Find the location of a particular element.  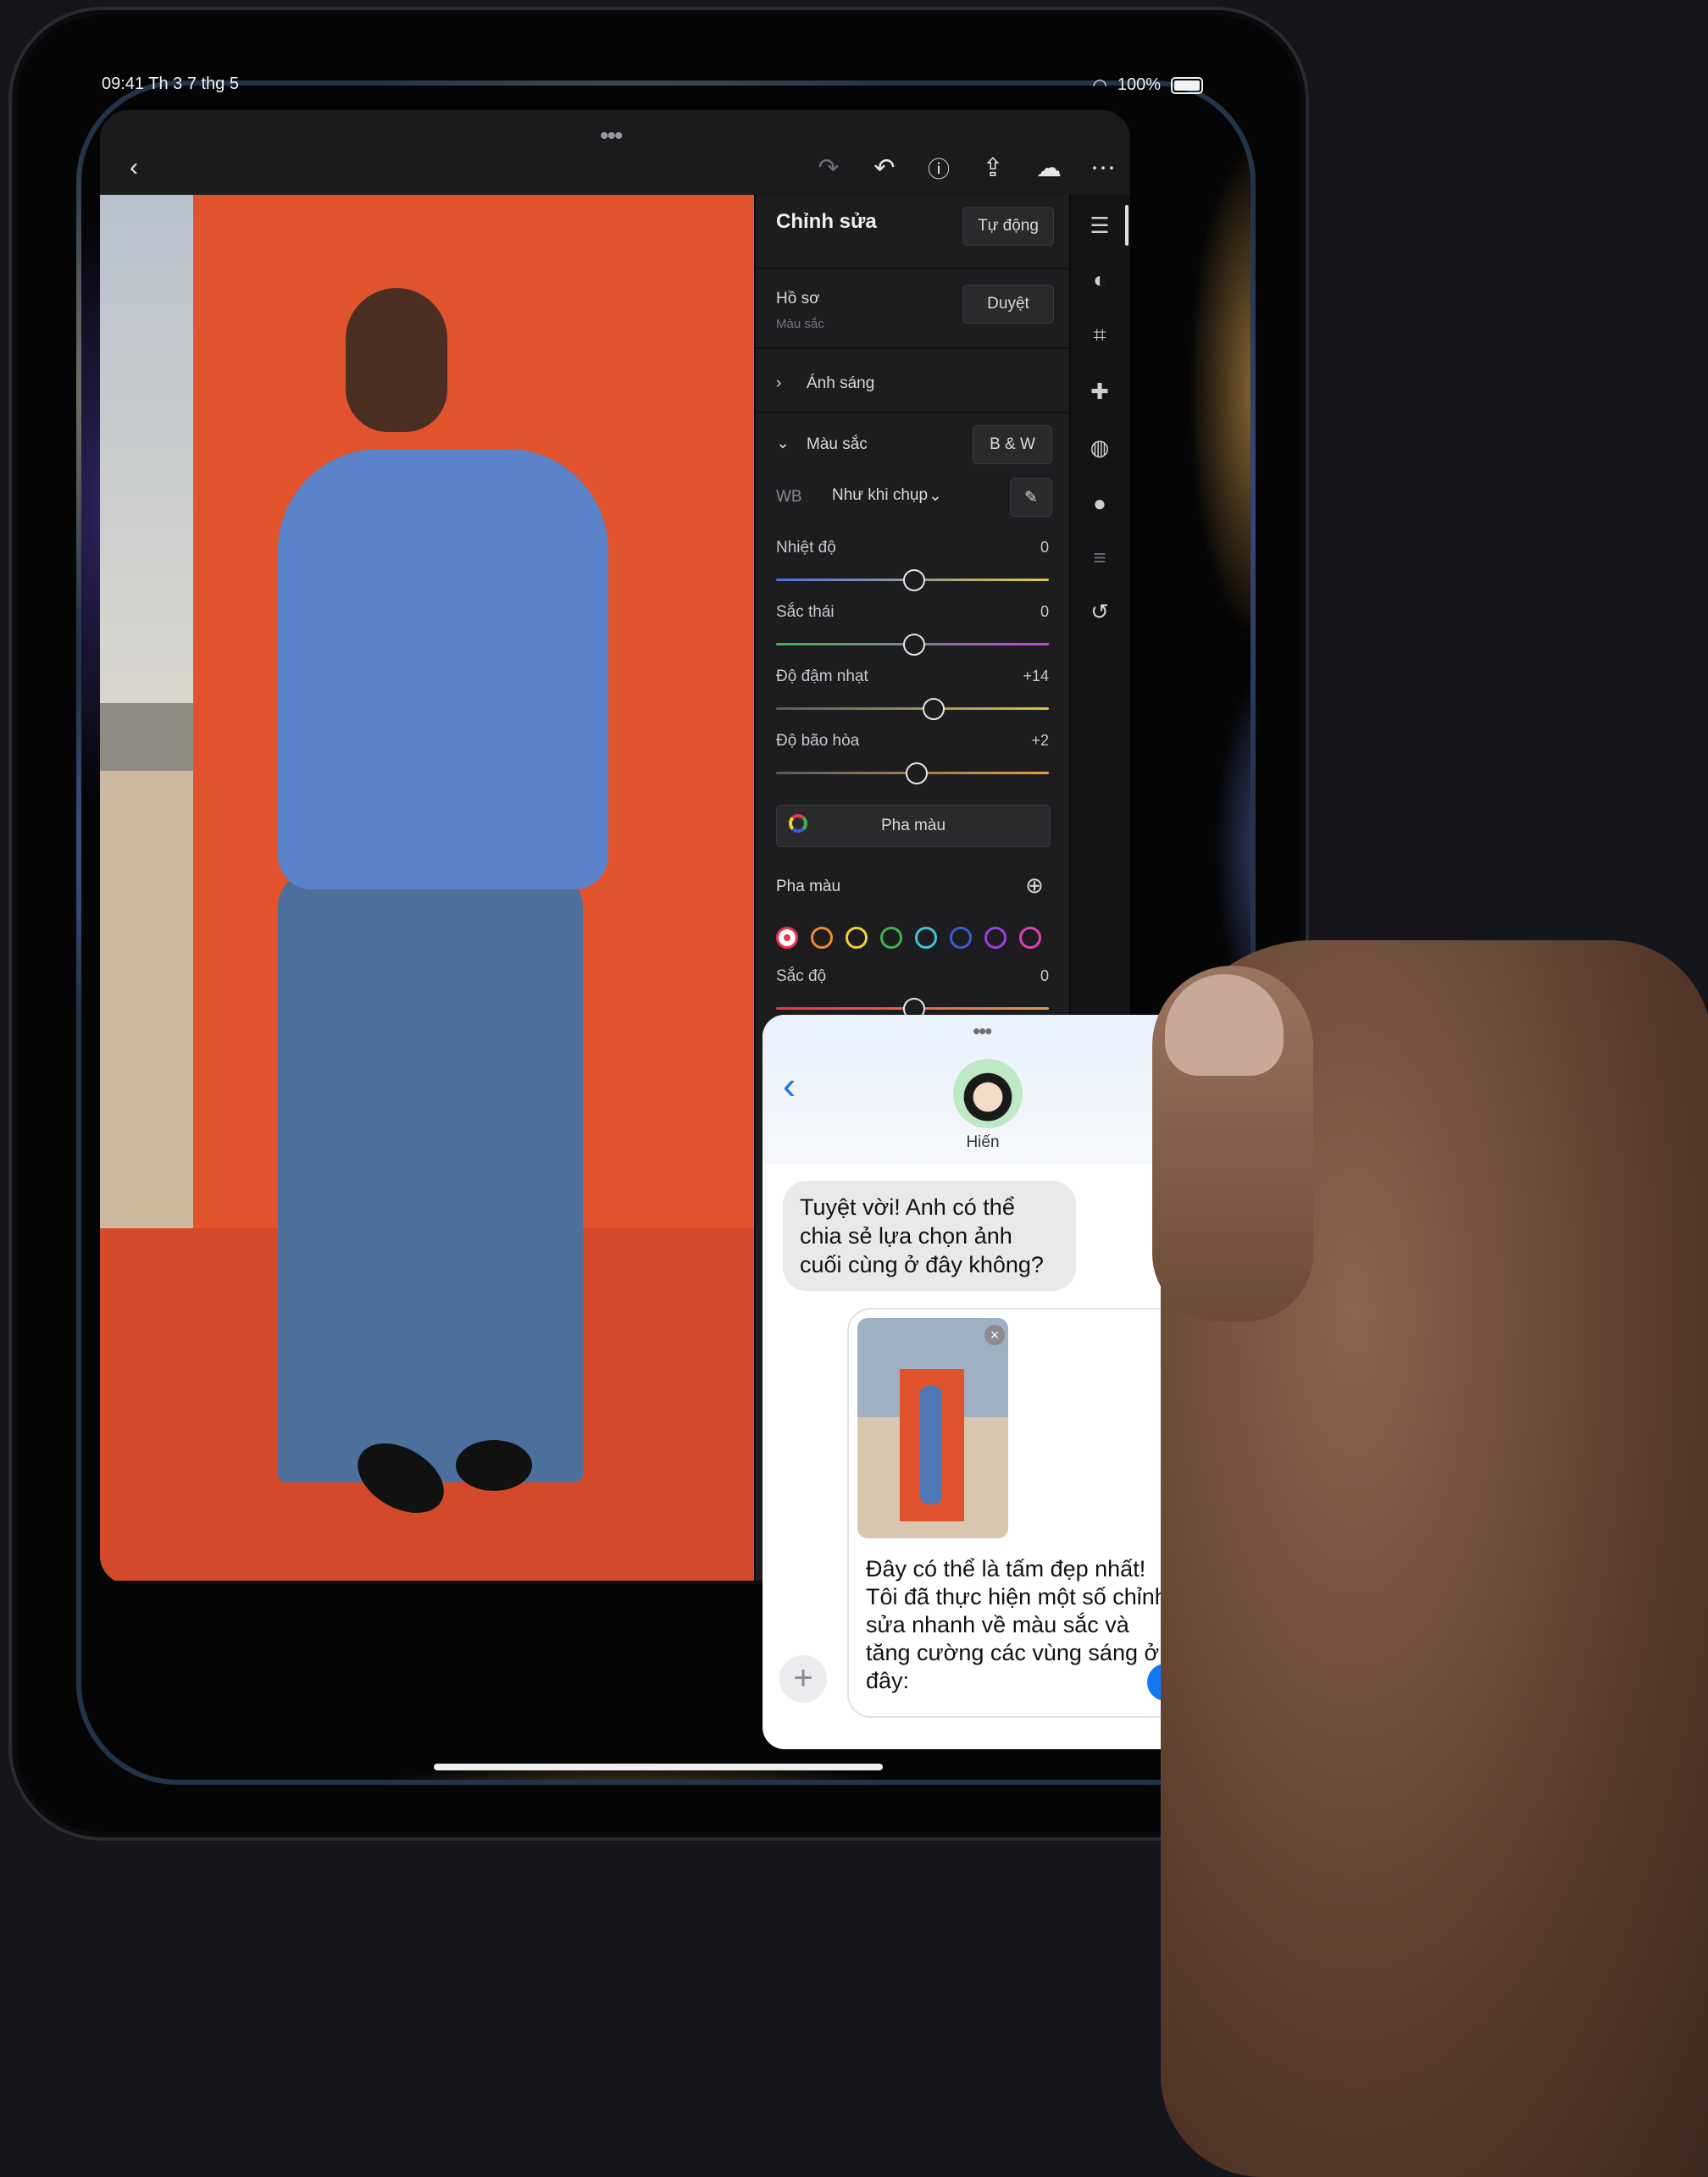

share-icon: ⇪ is located at coordinates (993, 168).